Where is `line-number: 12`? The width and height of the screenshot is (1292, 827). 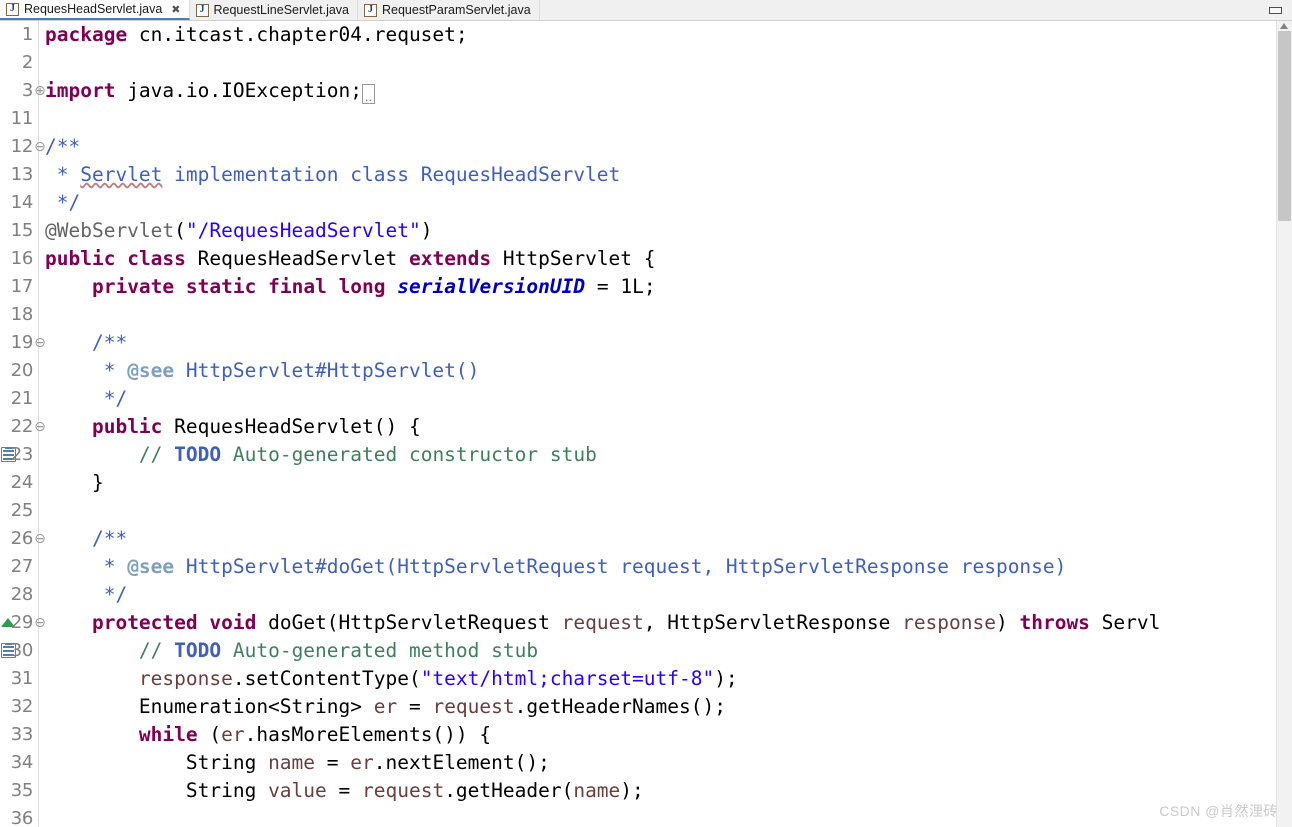
line-number: 12 is located at coordinates (22, 146).